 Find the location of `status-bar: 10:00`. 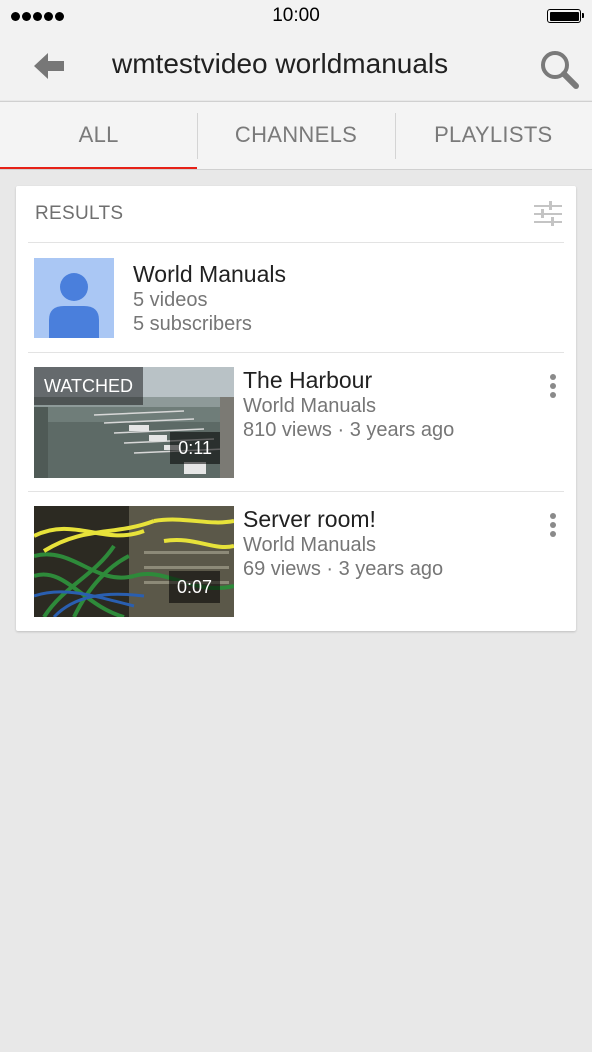

status-bar: 10:00 is located at coordinates (296, 16).